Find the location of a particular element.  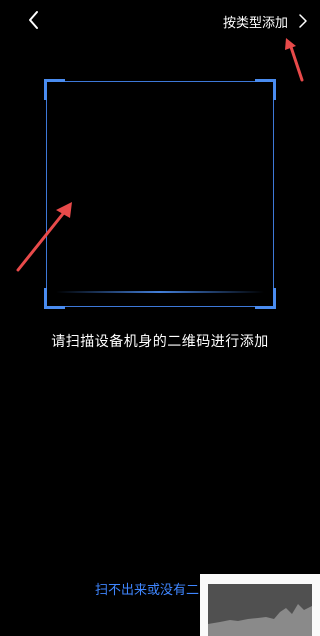

add-by-type-button: 按类型添加 is located at coordinates (265, 21).